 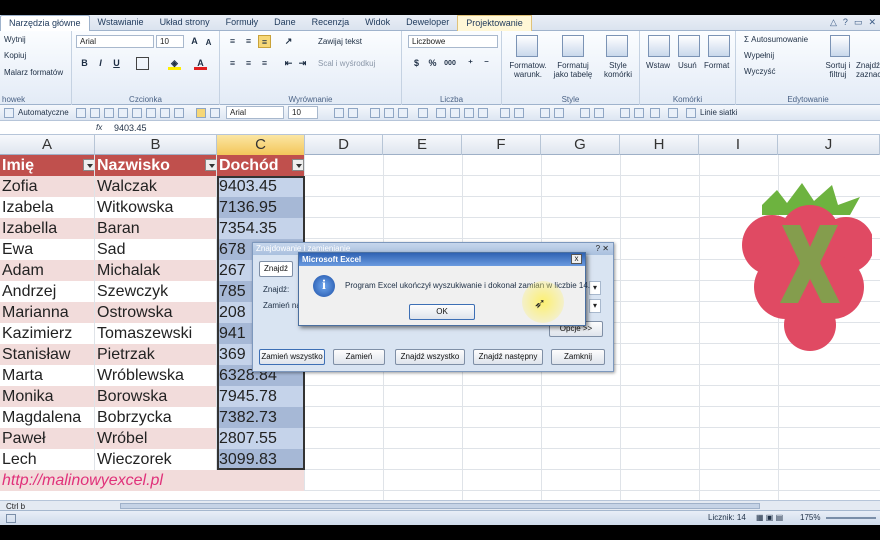 What do you see at coordinates (121, 23) in the screenshot?
I see `tab-insert: Wstawianie` at bounding box center [121, 23].